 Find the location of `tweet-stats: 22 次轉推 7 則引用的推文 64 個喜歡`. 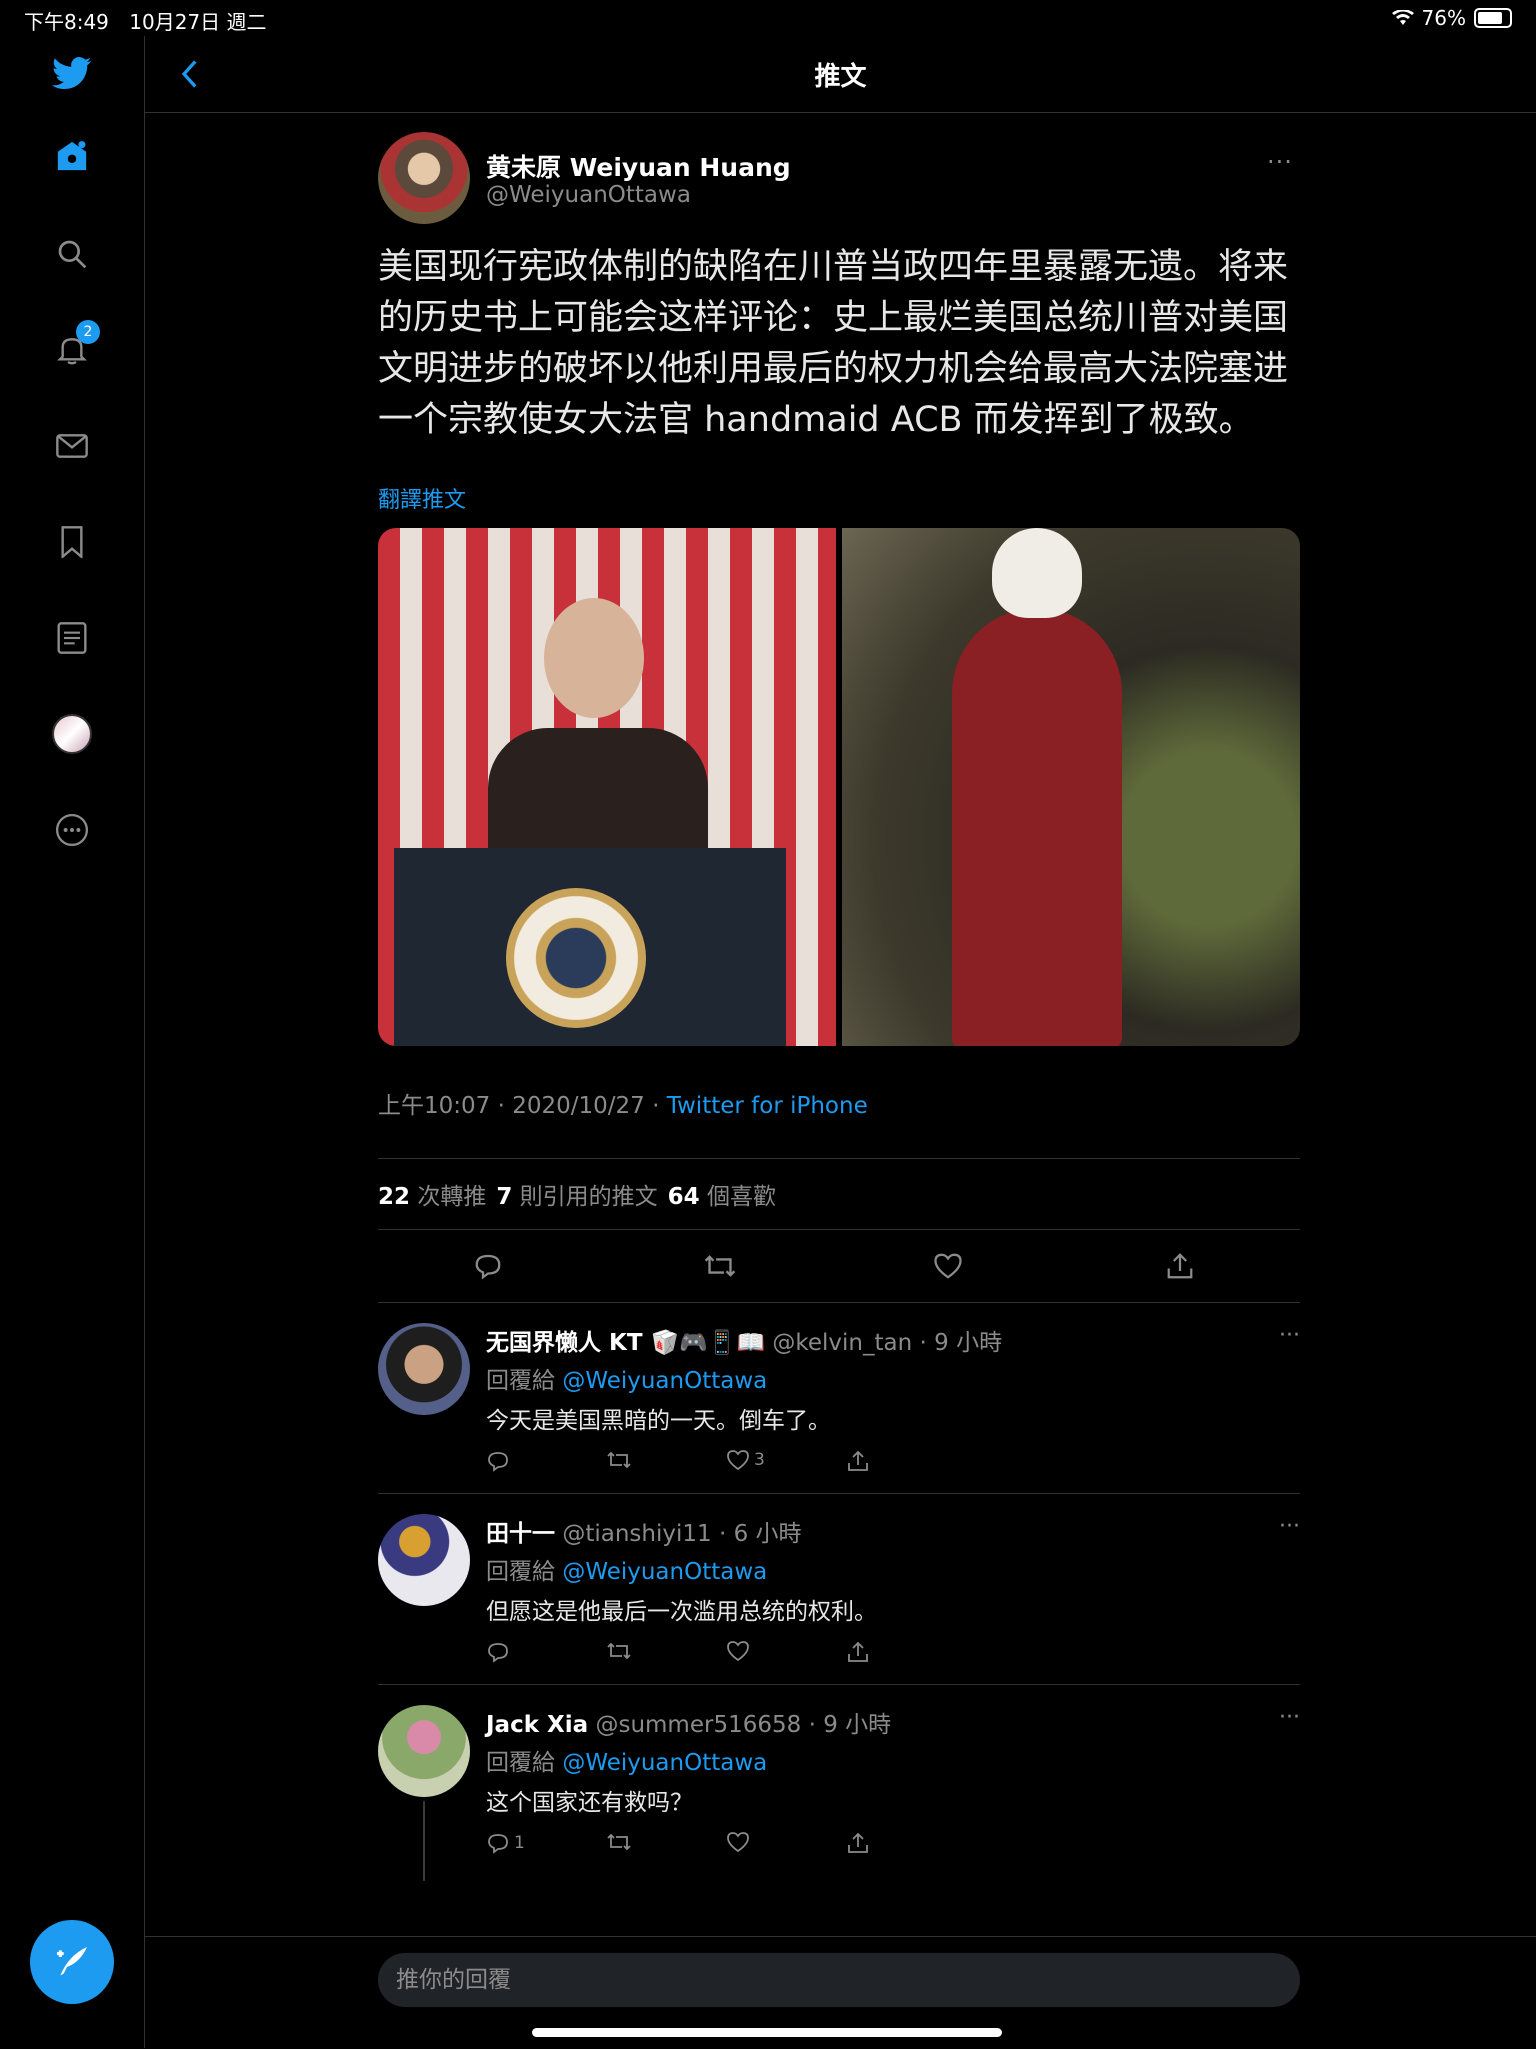

tweet-stats: 22 次轉推 7 則引用的推文 64 個喜歡 is located at coordinates (839, 1194).